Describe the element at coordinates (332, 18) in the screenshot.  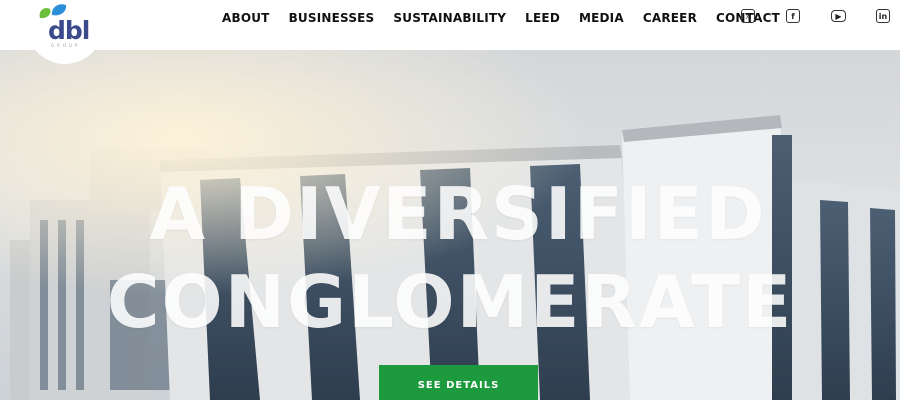
I see `nav-item-businesses: BUSINESSES` at that location.